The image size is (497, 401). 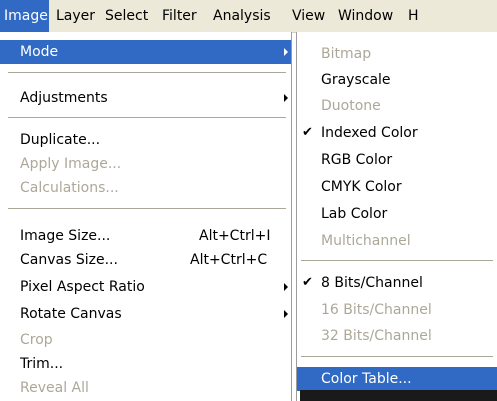 What do you see at coordinates (39, 52) in the screenshot?
I see `menu-item-label: Mode` at bounding box center [39, 52].